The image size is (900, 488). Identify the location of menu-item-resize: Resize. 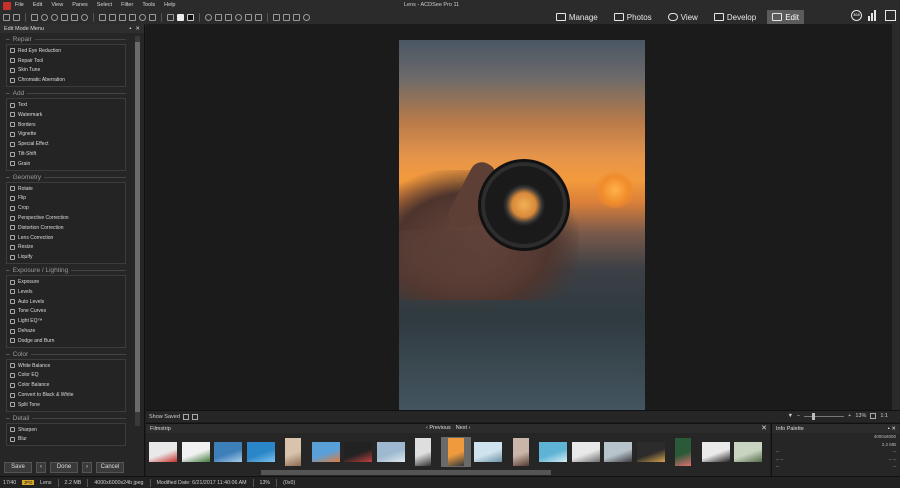
(66, 248).